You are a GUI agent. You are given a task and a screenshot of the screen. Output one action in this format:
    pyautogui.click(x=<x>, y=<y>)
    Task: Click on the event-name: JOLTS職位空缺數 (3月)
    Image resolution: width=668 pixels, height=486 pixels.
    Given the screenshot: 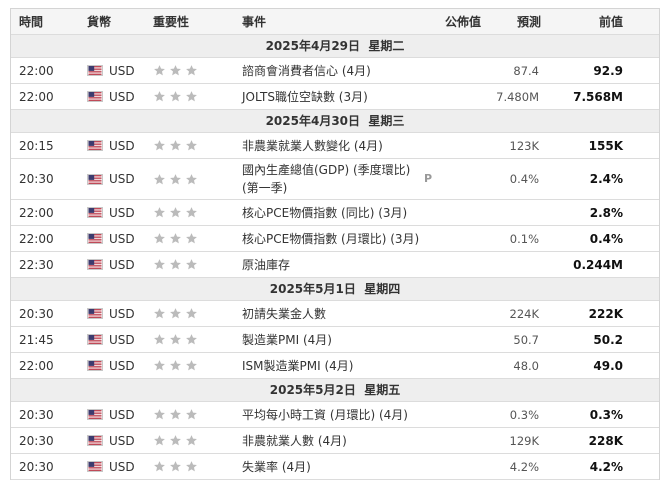 What is the action you would take?
    pyautogui.click(x=305, y=97)
    